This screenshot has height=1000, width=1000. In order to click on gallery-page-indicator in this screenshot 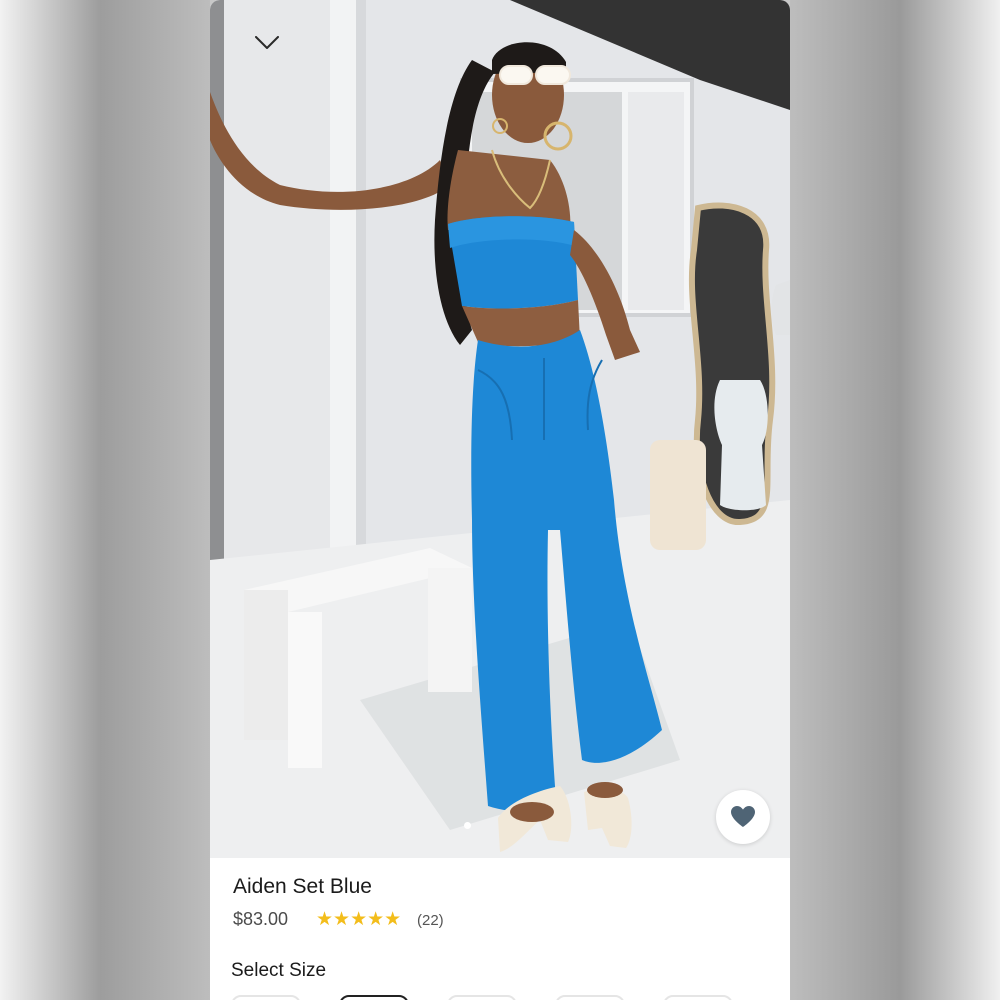, I will do `click(467, 825)`.